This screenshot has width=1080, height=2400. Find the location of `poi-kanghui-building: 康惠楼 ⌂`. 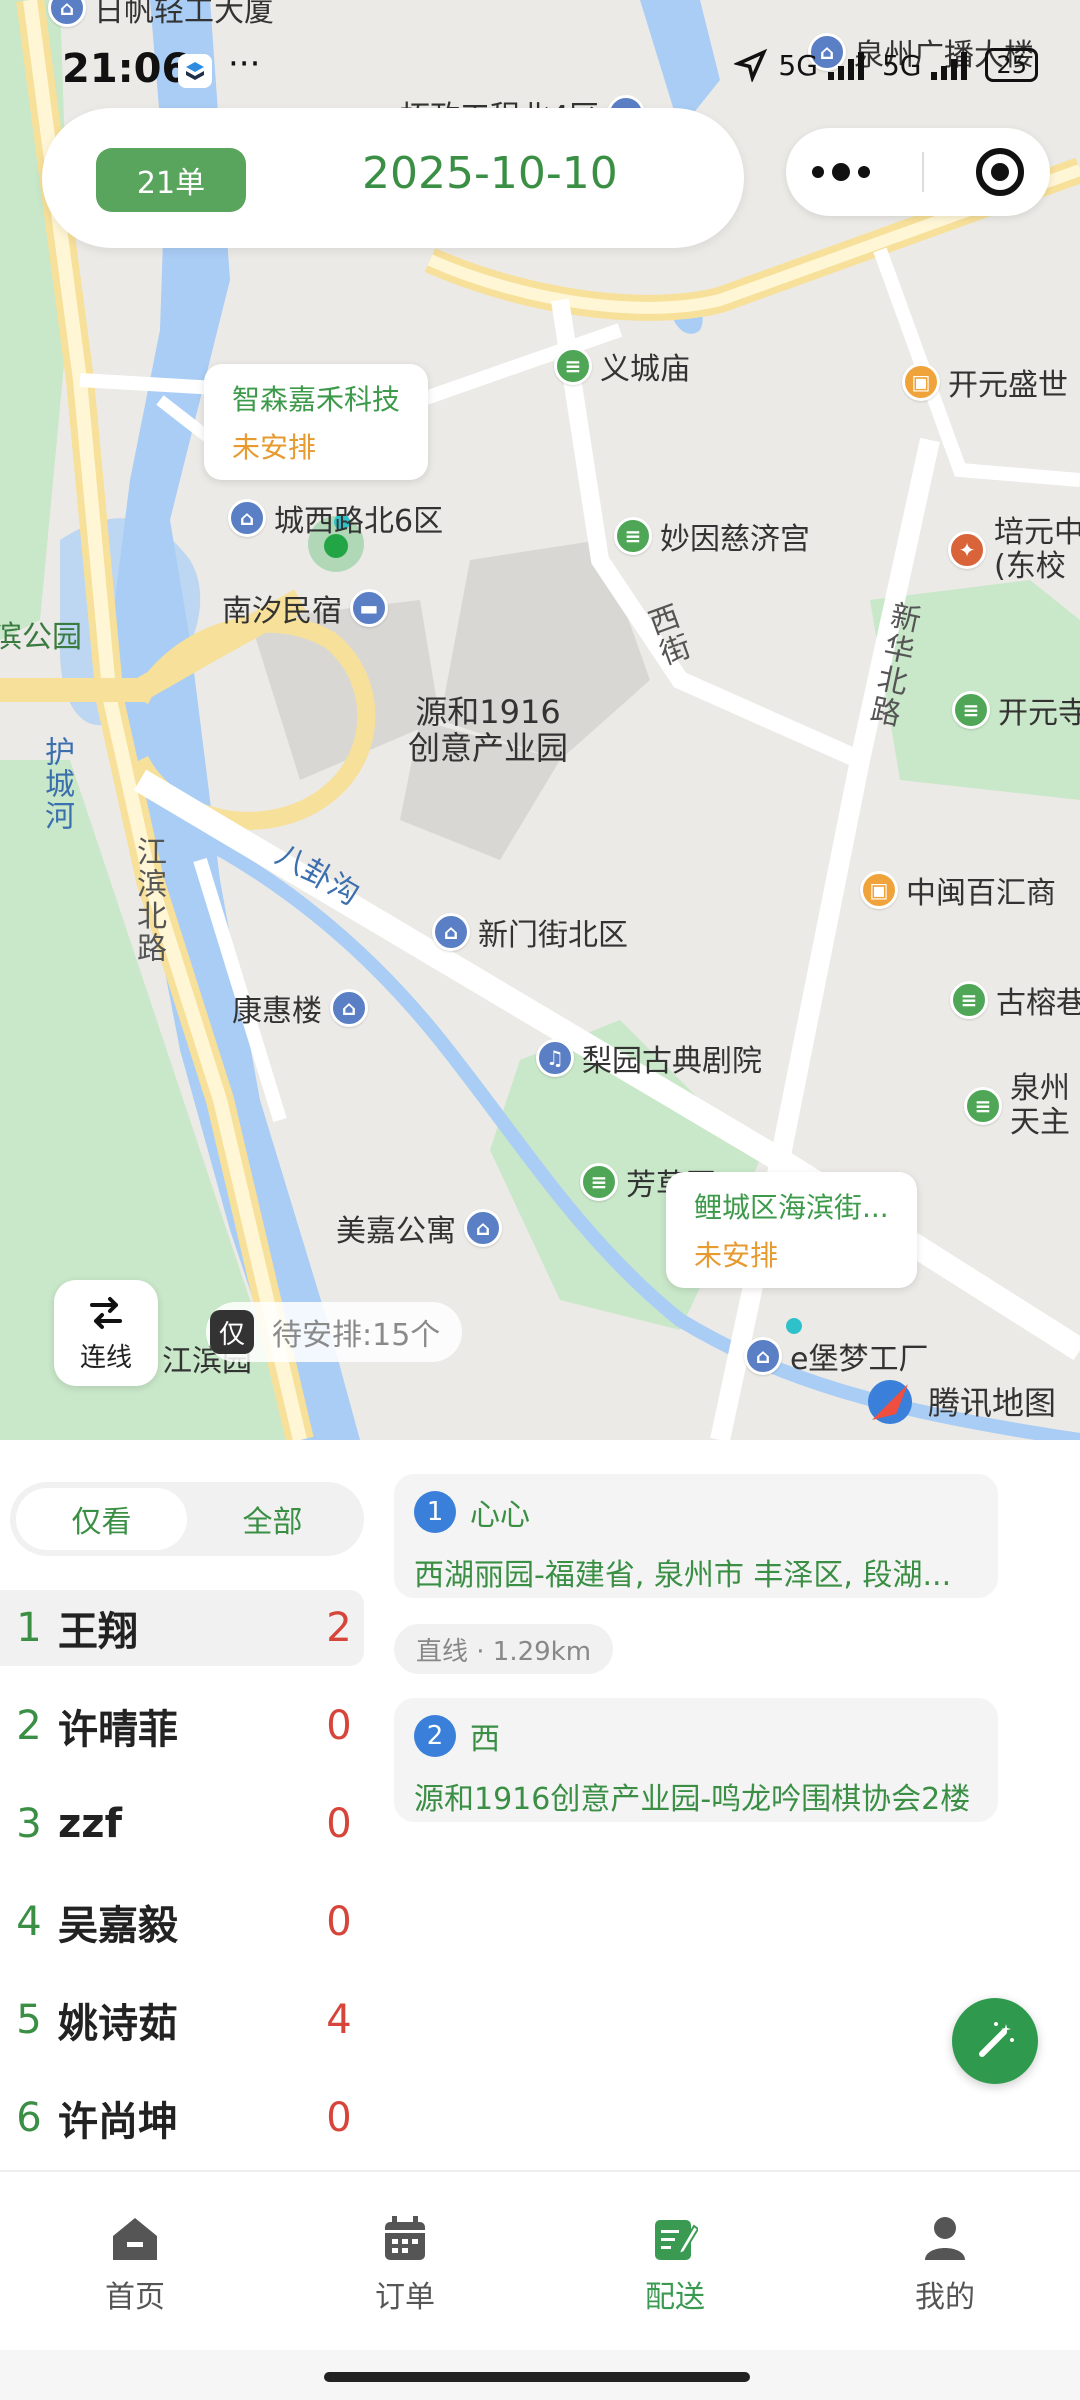

poi-kanghui-building: 康惠楼 ⌂ is located at coordinates (300, 1008).